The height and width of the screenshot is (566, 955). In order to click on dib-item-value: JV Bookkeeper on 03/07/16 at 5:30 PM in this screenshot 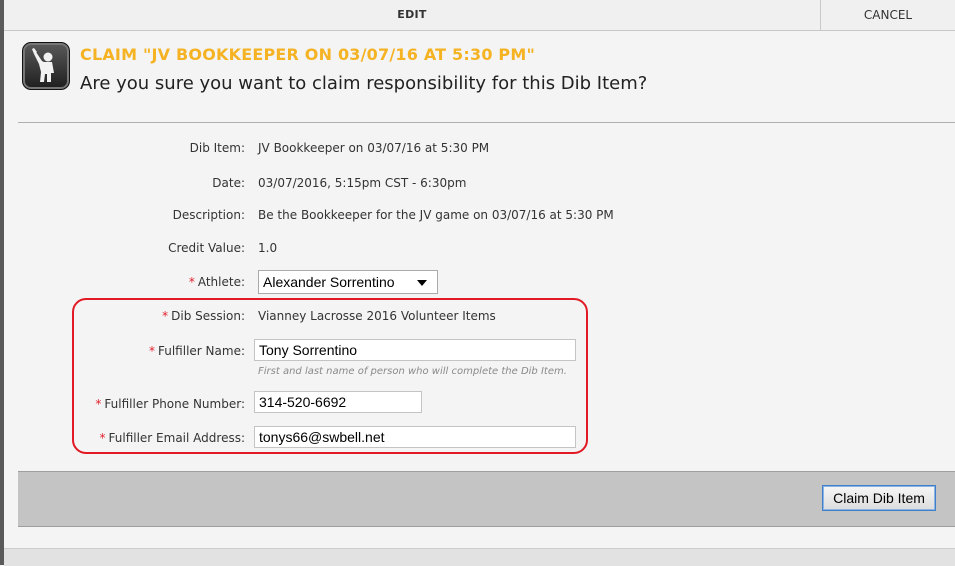, I will do `click(374, 148)`.